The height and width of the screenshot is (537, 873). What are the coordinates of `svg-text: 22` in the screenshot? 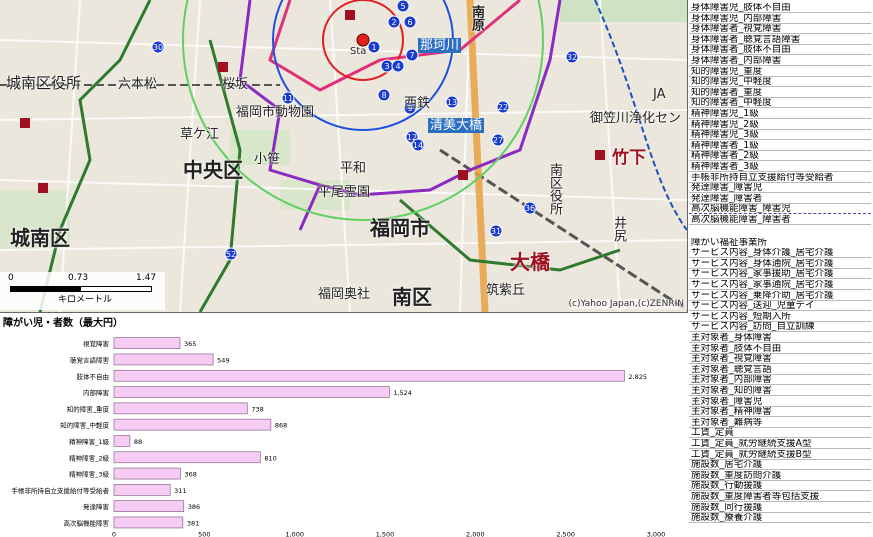 It's located at (503, 107).